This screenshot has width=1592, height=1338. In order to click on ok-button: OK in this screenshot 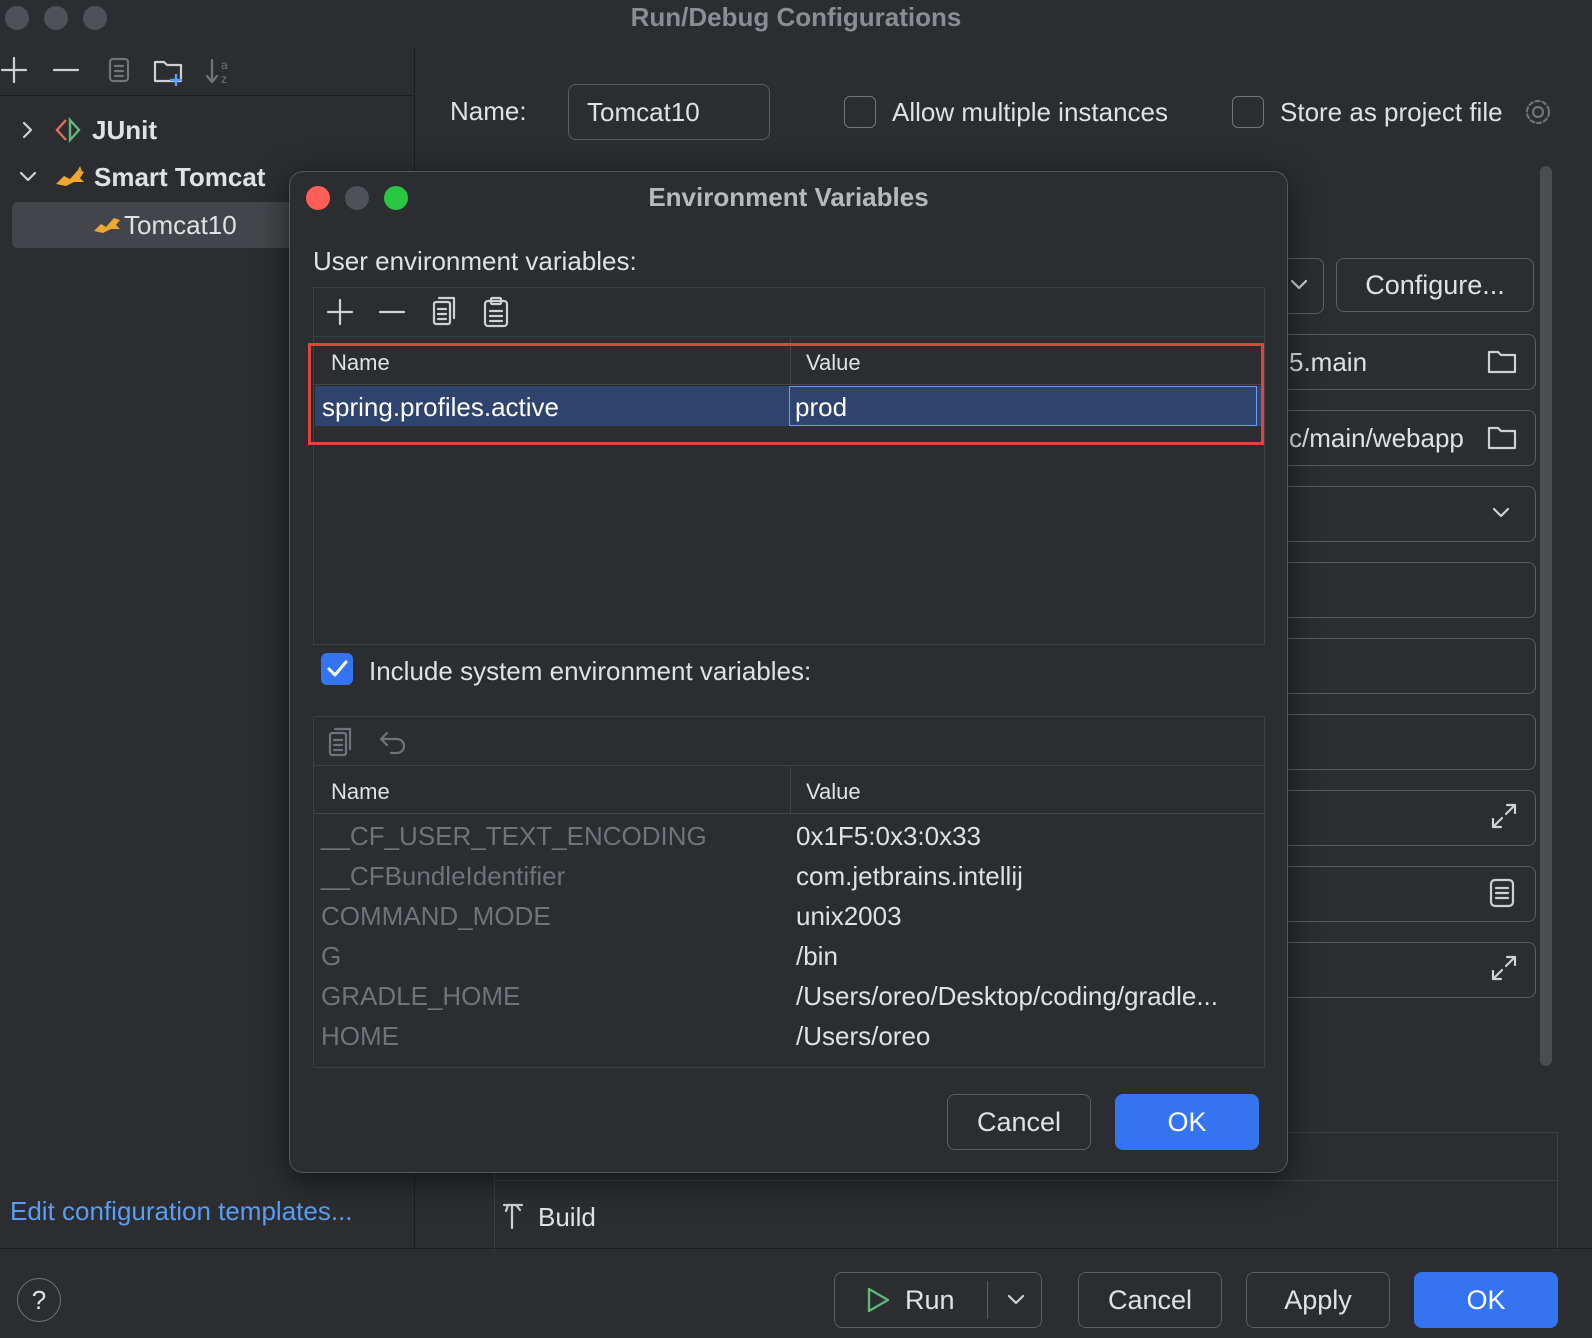, I will do `click(1486, 1300)`.